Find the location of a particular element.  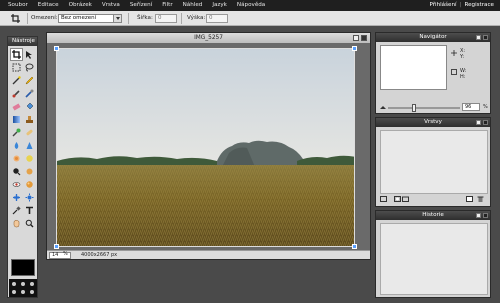

text-tool is located at coordinates (29, 210).